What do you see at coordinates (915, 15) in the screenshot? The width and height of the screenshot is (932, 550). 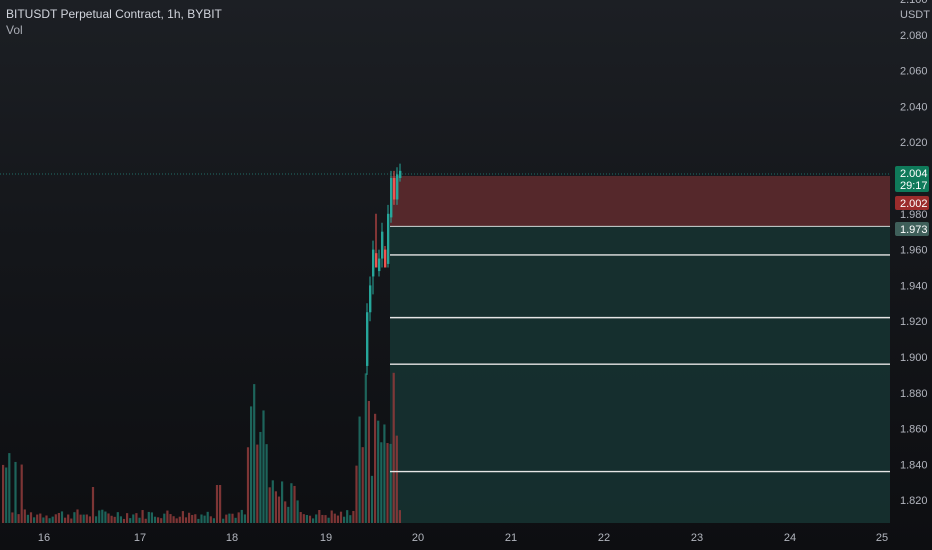 I see `currency-label: USDT` at bounding box center [915, 15].